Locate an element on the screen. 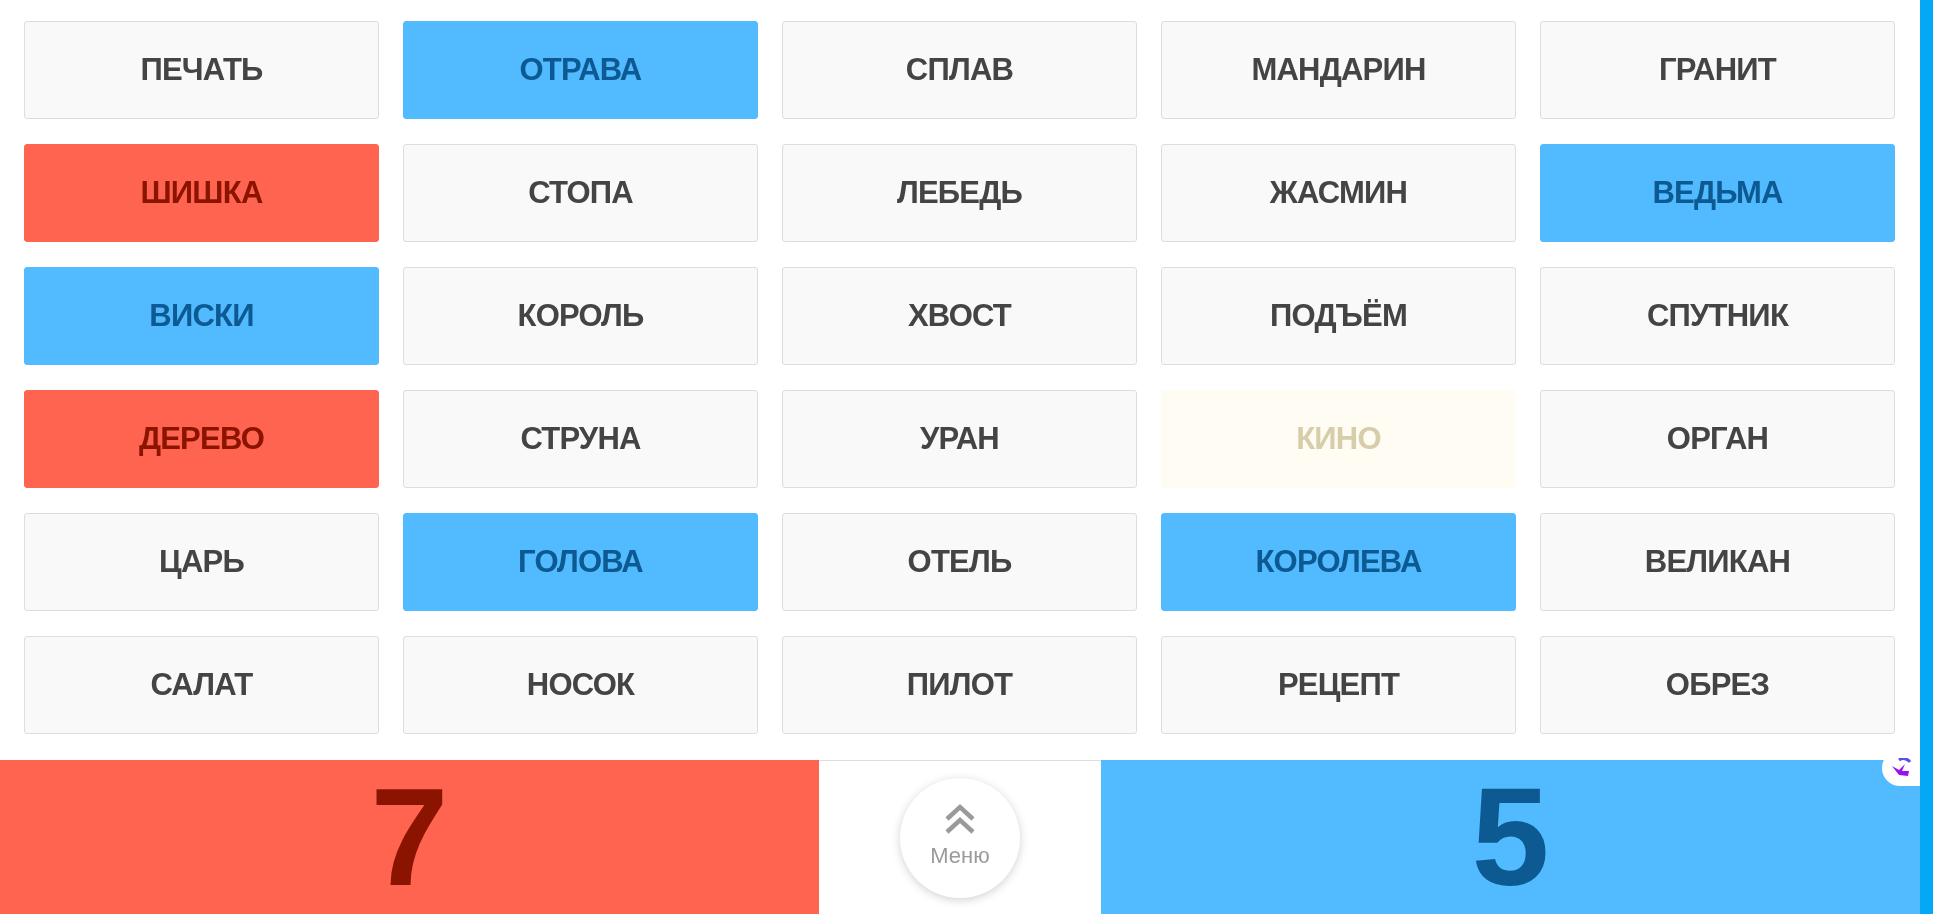 The image size is (1933, 914). word-card: ОРГАН is located at coordinates (1717, 439).